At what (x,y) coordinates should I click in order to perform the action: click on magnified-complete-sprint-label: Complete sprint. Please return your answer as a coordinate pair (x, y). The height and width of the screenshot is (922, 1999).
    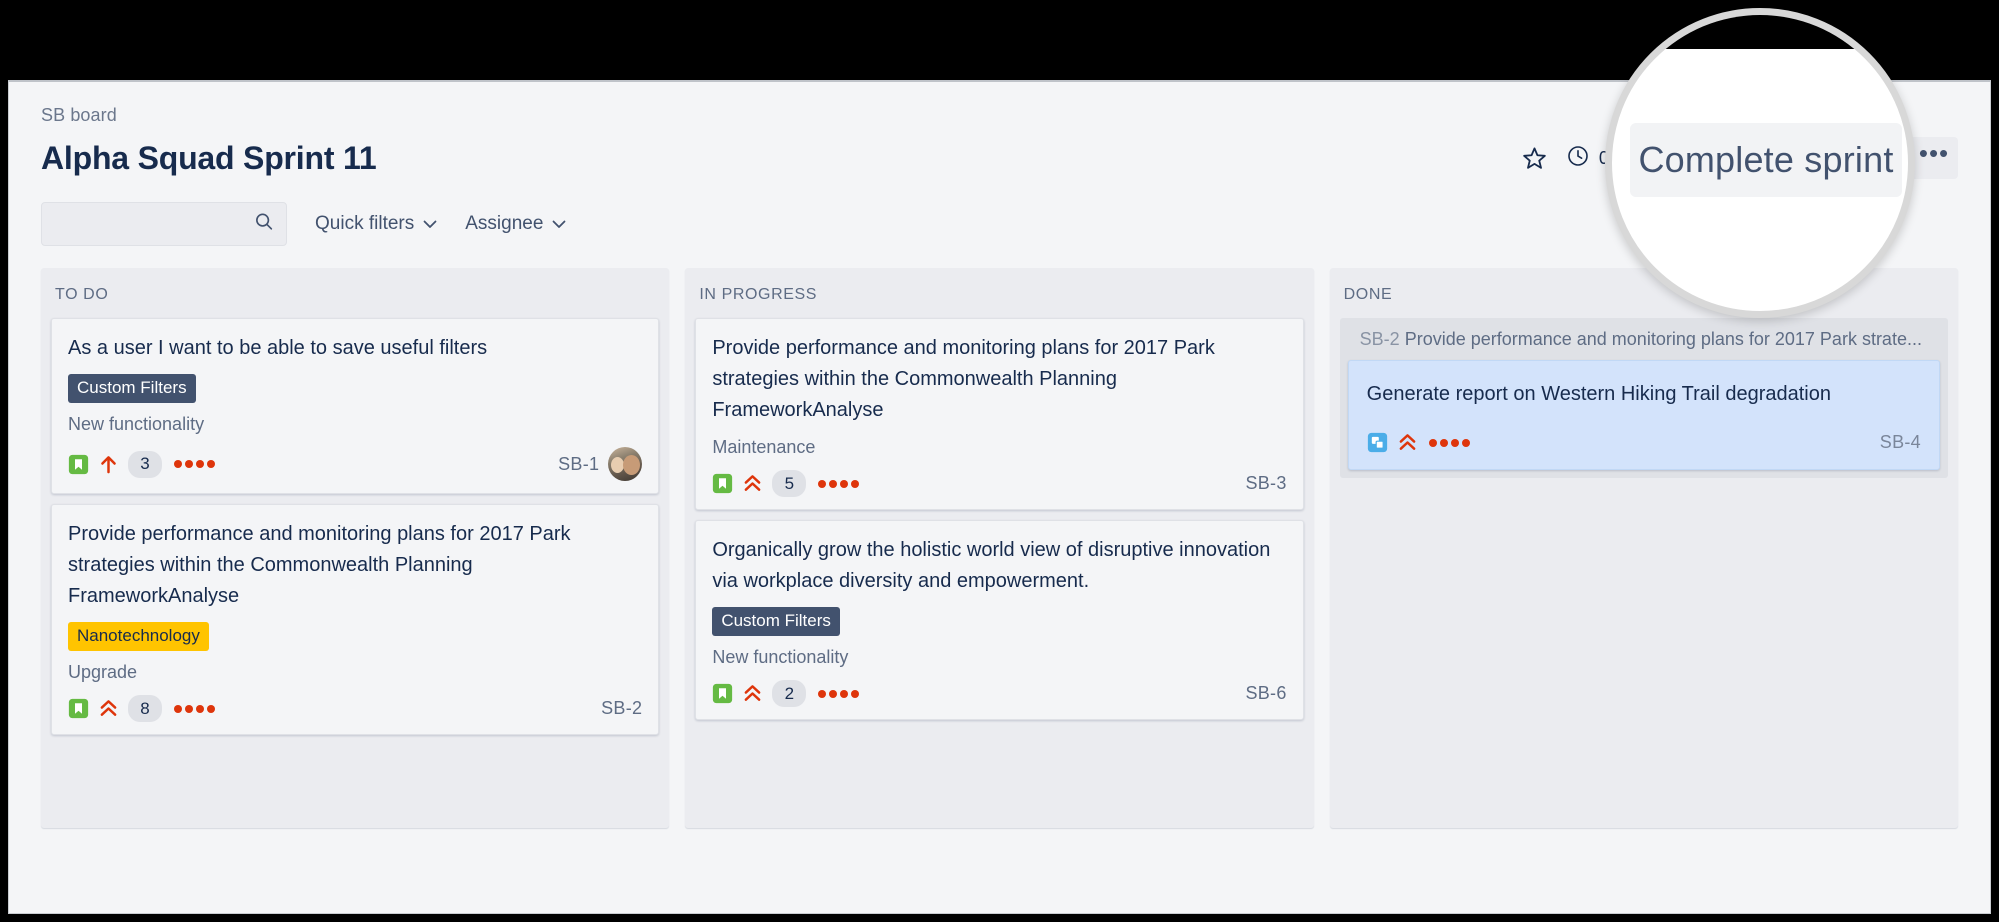
    Looking at the image, I should click on (1766, 159).